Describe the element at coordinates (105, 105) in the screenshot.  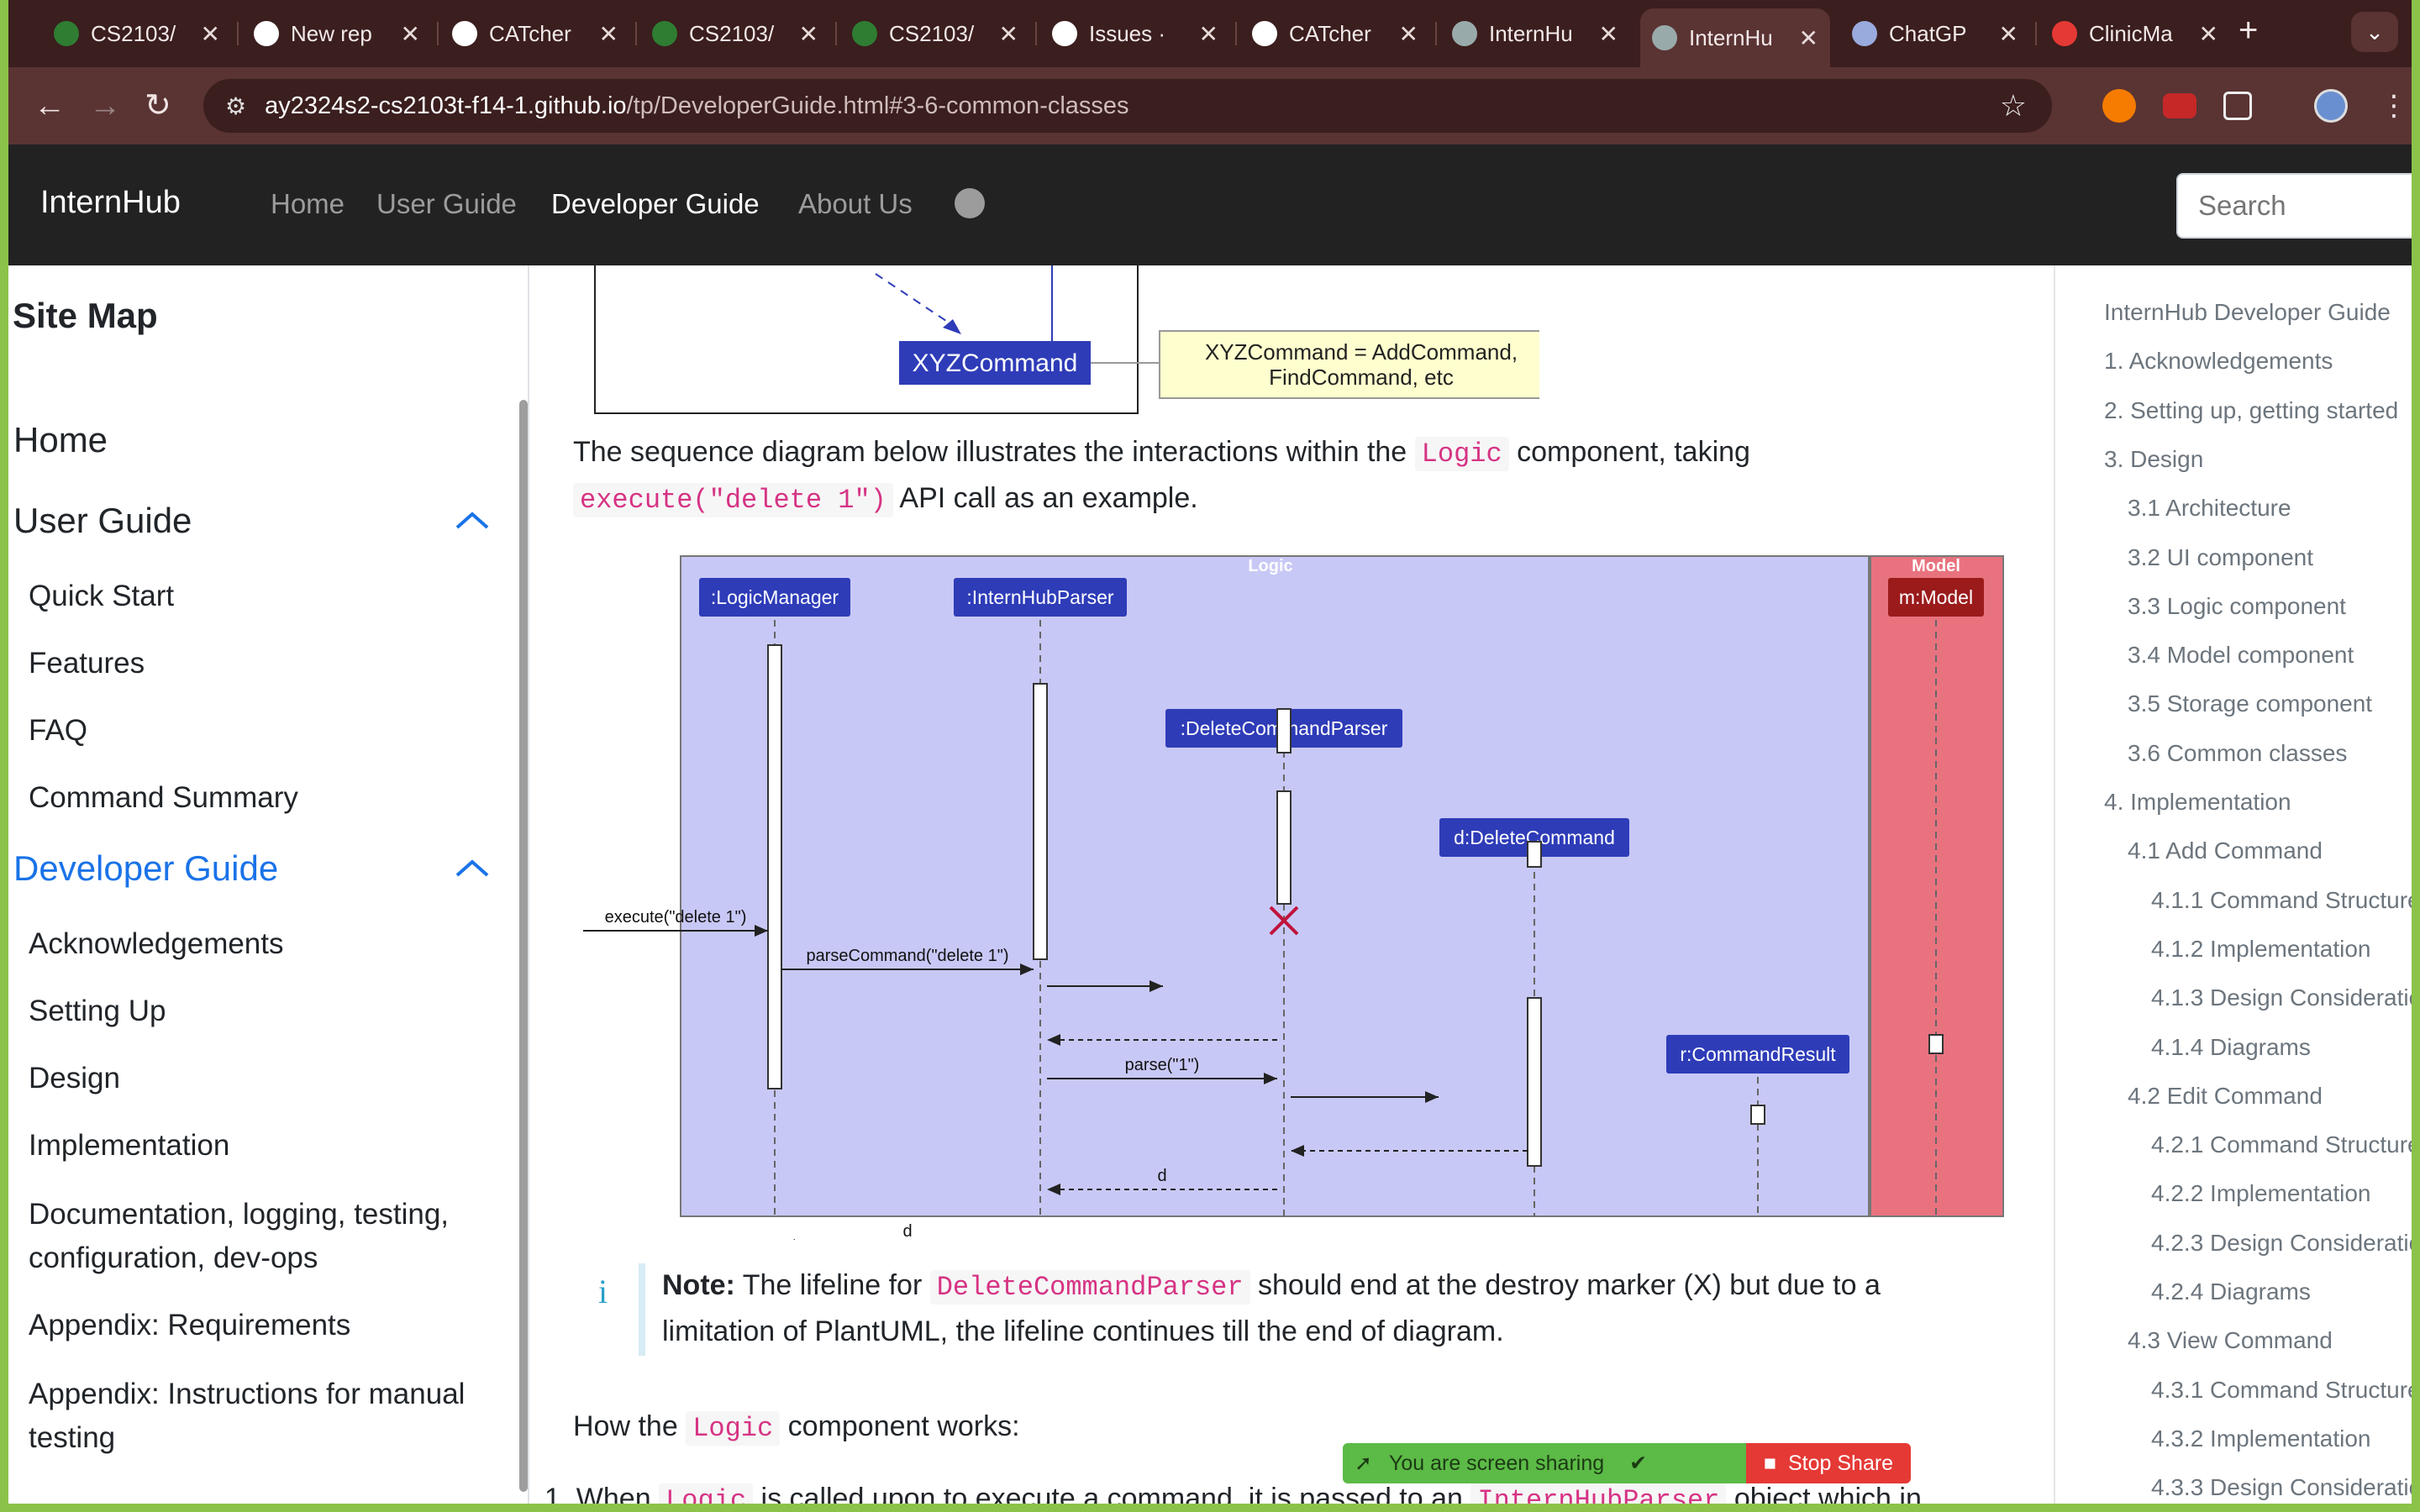
I see `forward-icon: →` at that location.